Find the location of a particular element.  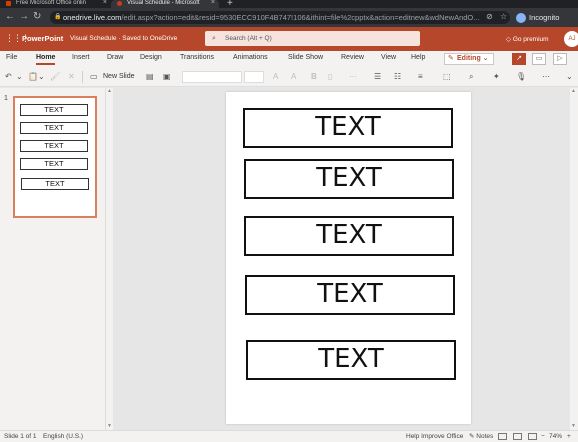

editing-mode-button: ✎ Editing ⌄ is located at coordinates (469, 59).